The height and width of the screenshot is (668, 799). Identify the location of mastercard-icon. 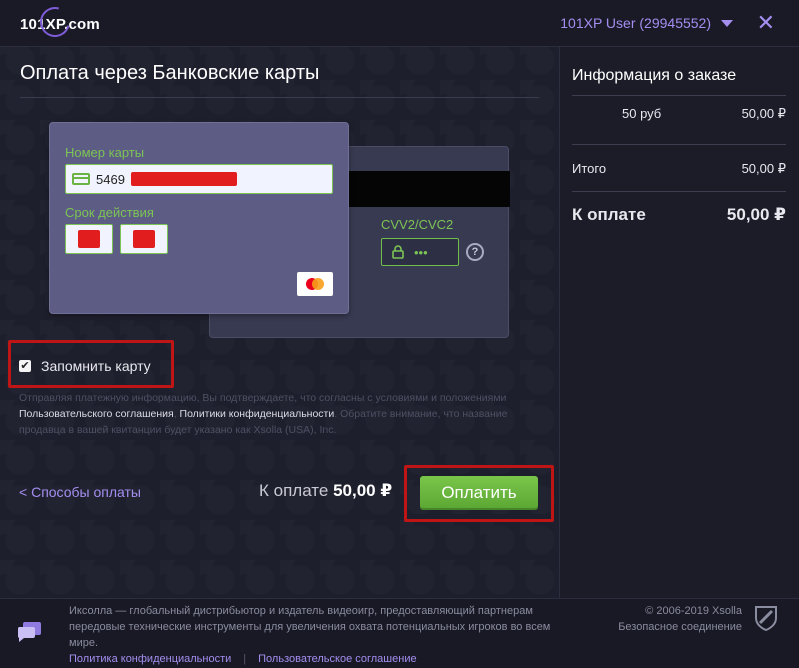
(315, 284).